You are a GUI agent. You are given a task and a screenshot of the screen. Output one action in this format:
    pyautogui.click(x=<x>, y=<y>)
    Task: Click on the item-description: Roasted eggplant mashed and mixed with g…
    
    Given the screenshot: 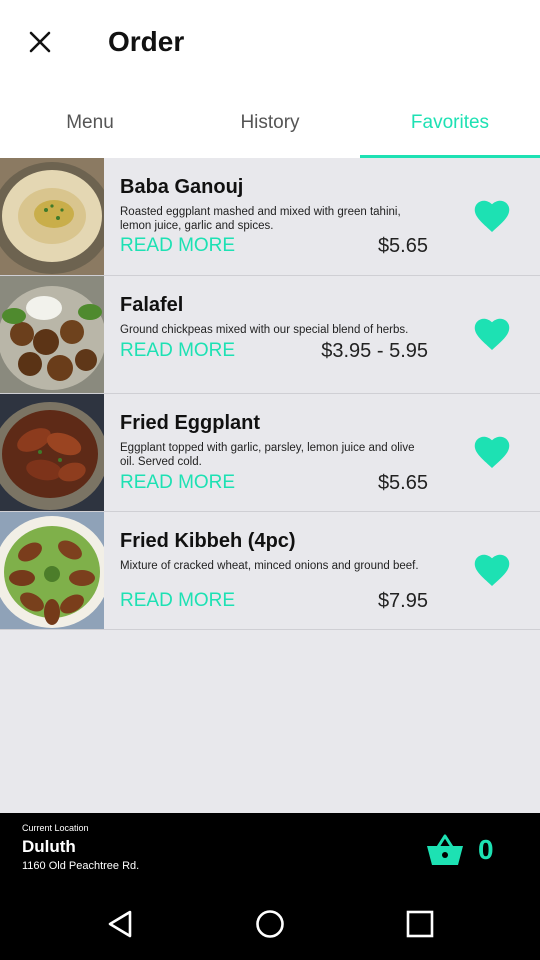 What is the action you would take?
    pyautogui.click(x=260, y=219)
    